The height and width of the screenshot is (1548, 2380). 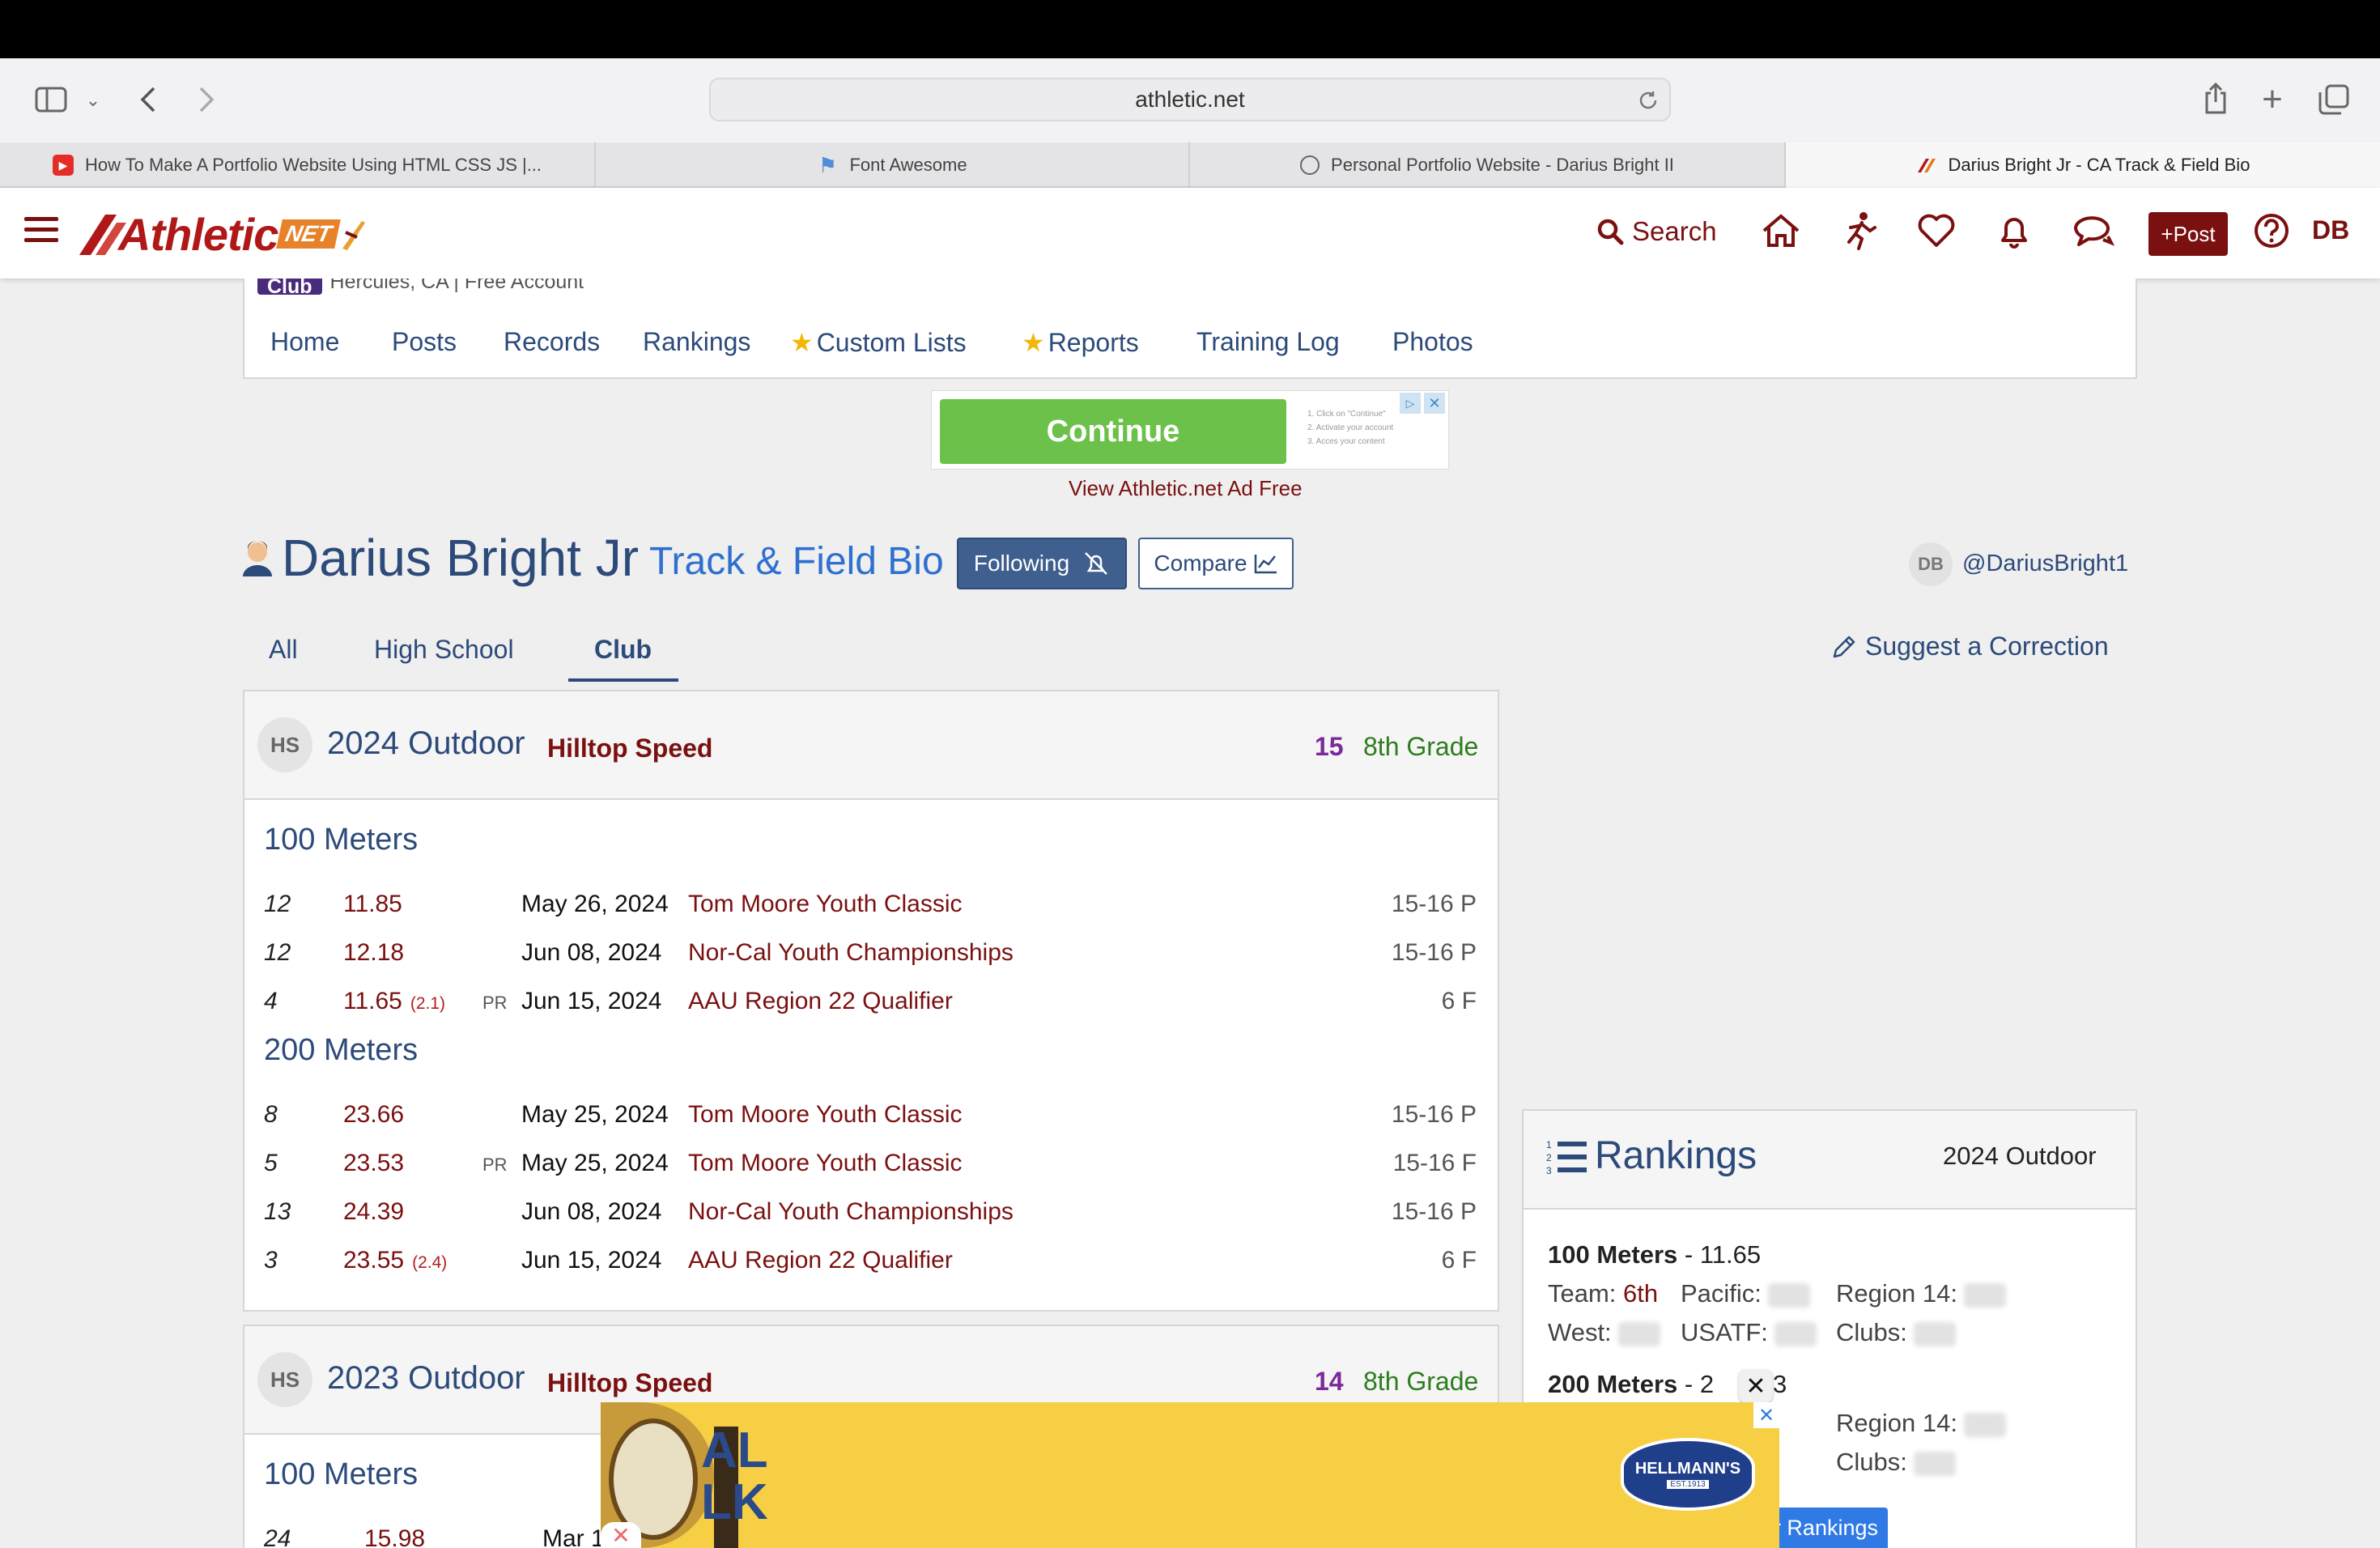 What do you see at coordinates (373, 1212) in the screenshot?
I see `result-mark: 24.39` at bounding box center [373, 1212].